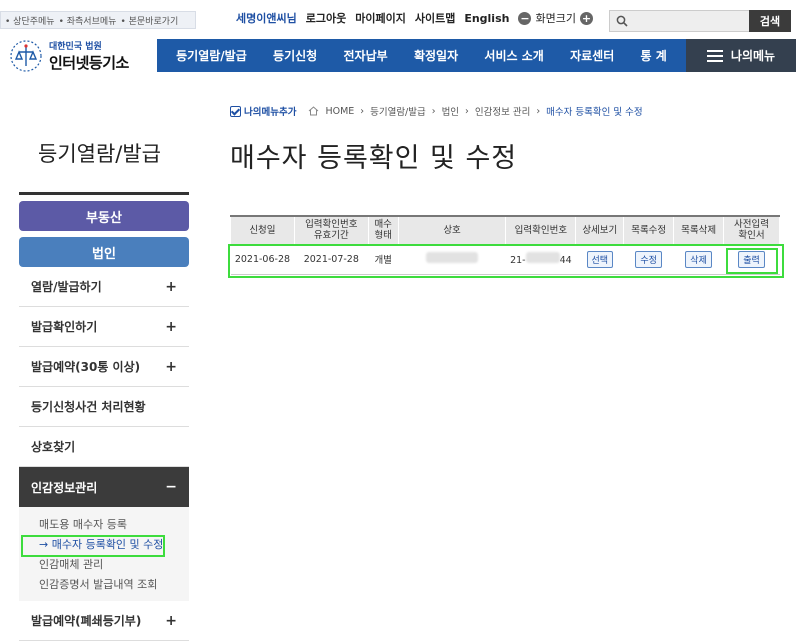  I want to click on minus-icon: −, so click(171, 487).